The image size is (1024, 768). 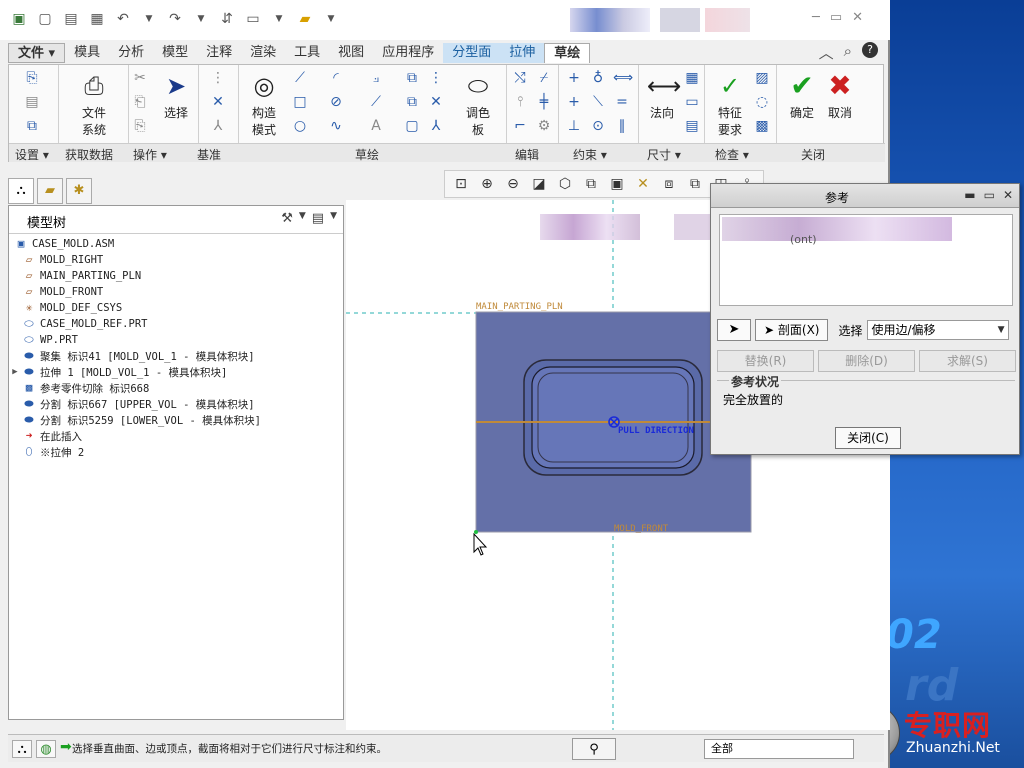 What do you see at coordinates (478, 104) in the screenshot?
I see `palette-button: ⬭ 调色 板` at bounding box center [478, 104].